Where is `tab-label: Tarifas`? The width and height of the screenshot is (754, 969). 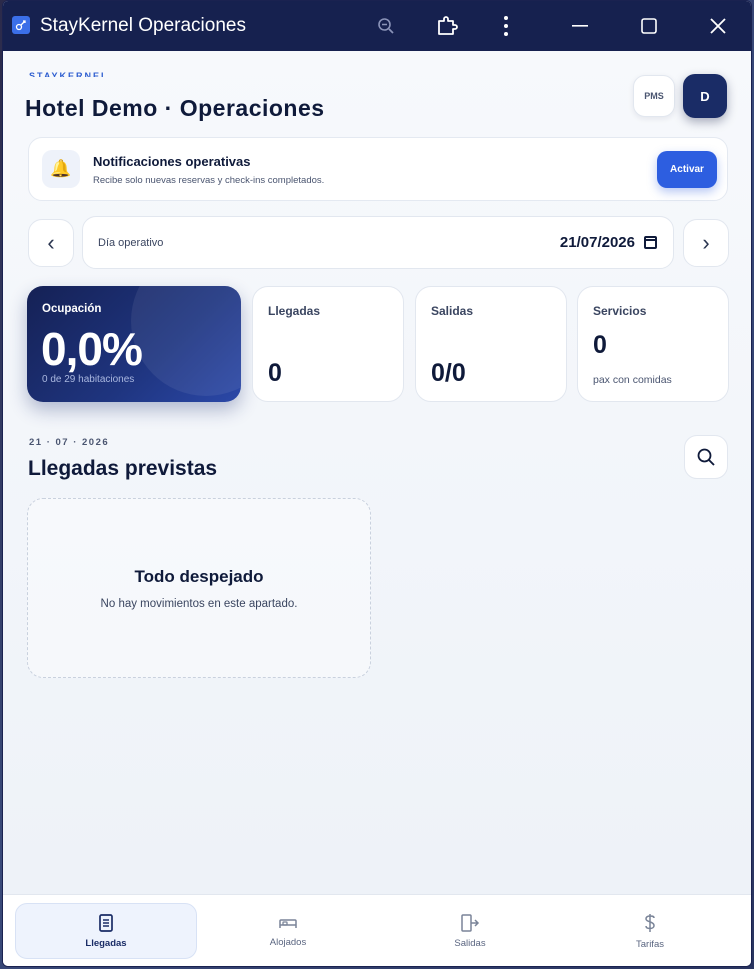 tab-label: Tarifas is located at coordinates (650, 944).